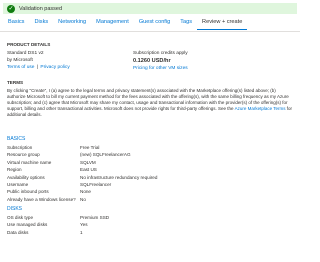 This screenshot has height=262, width=320. I want to click on price-value: 0.1260 USD/hr, so click(152, 61).